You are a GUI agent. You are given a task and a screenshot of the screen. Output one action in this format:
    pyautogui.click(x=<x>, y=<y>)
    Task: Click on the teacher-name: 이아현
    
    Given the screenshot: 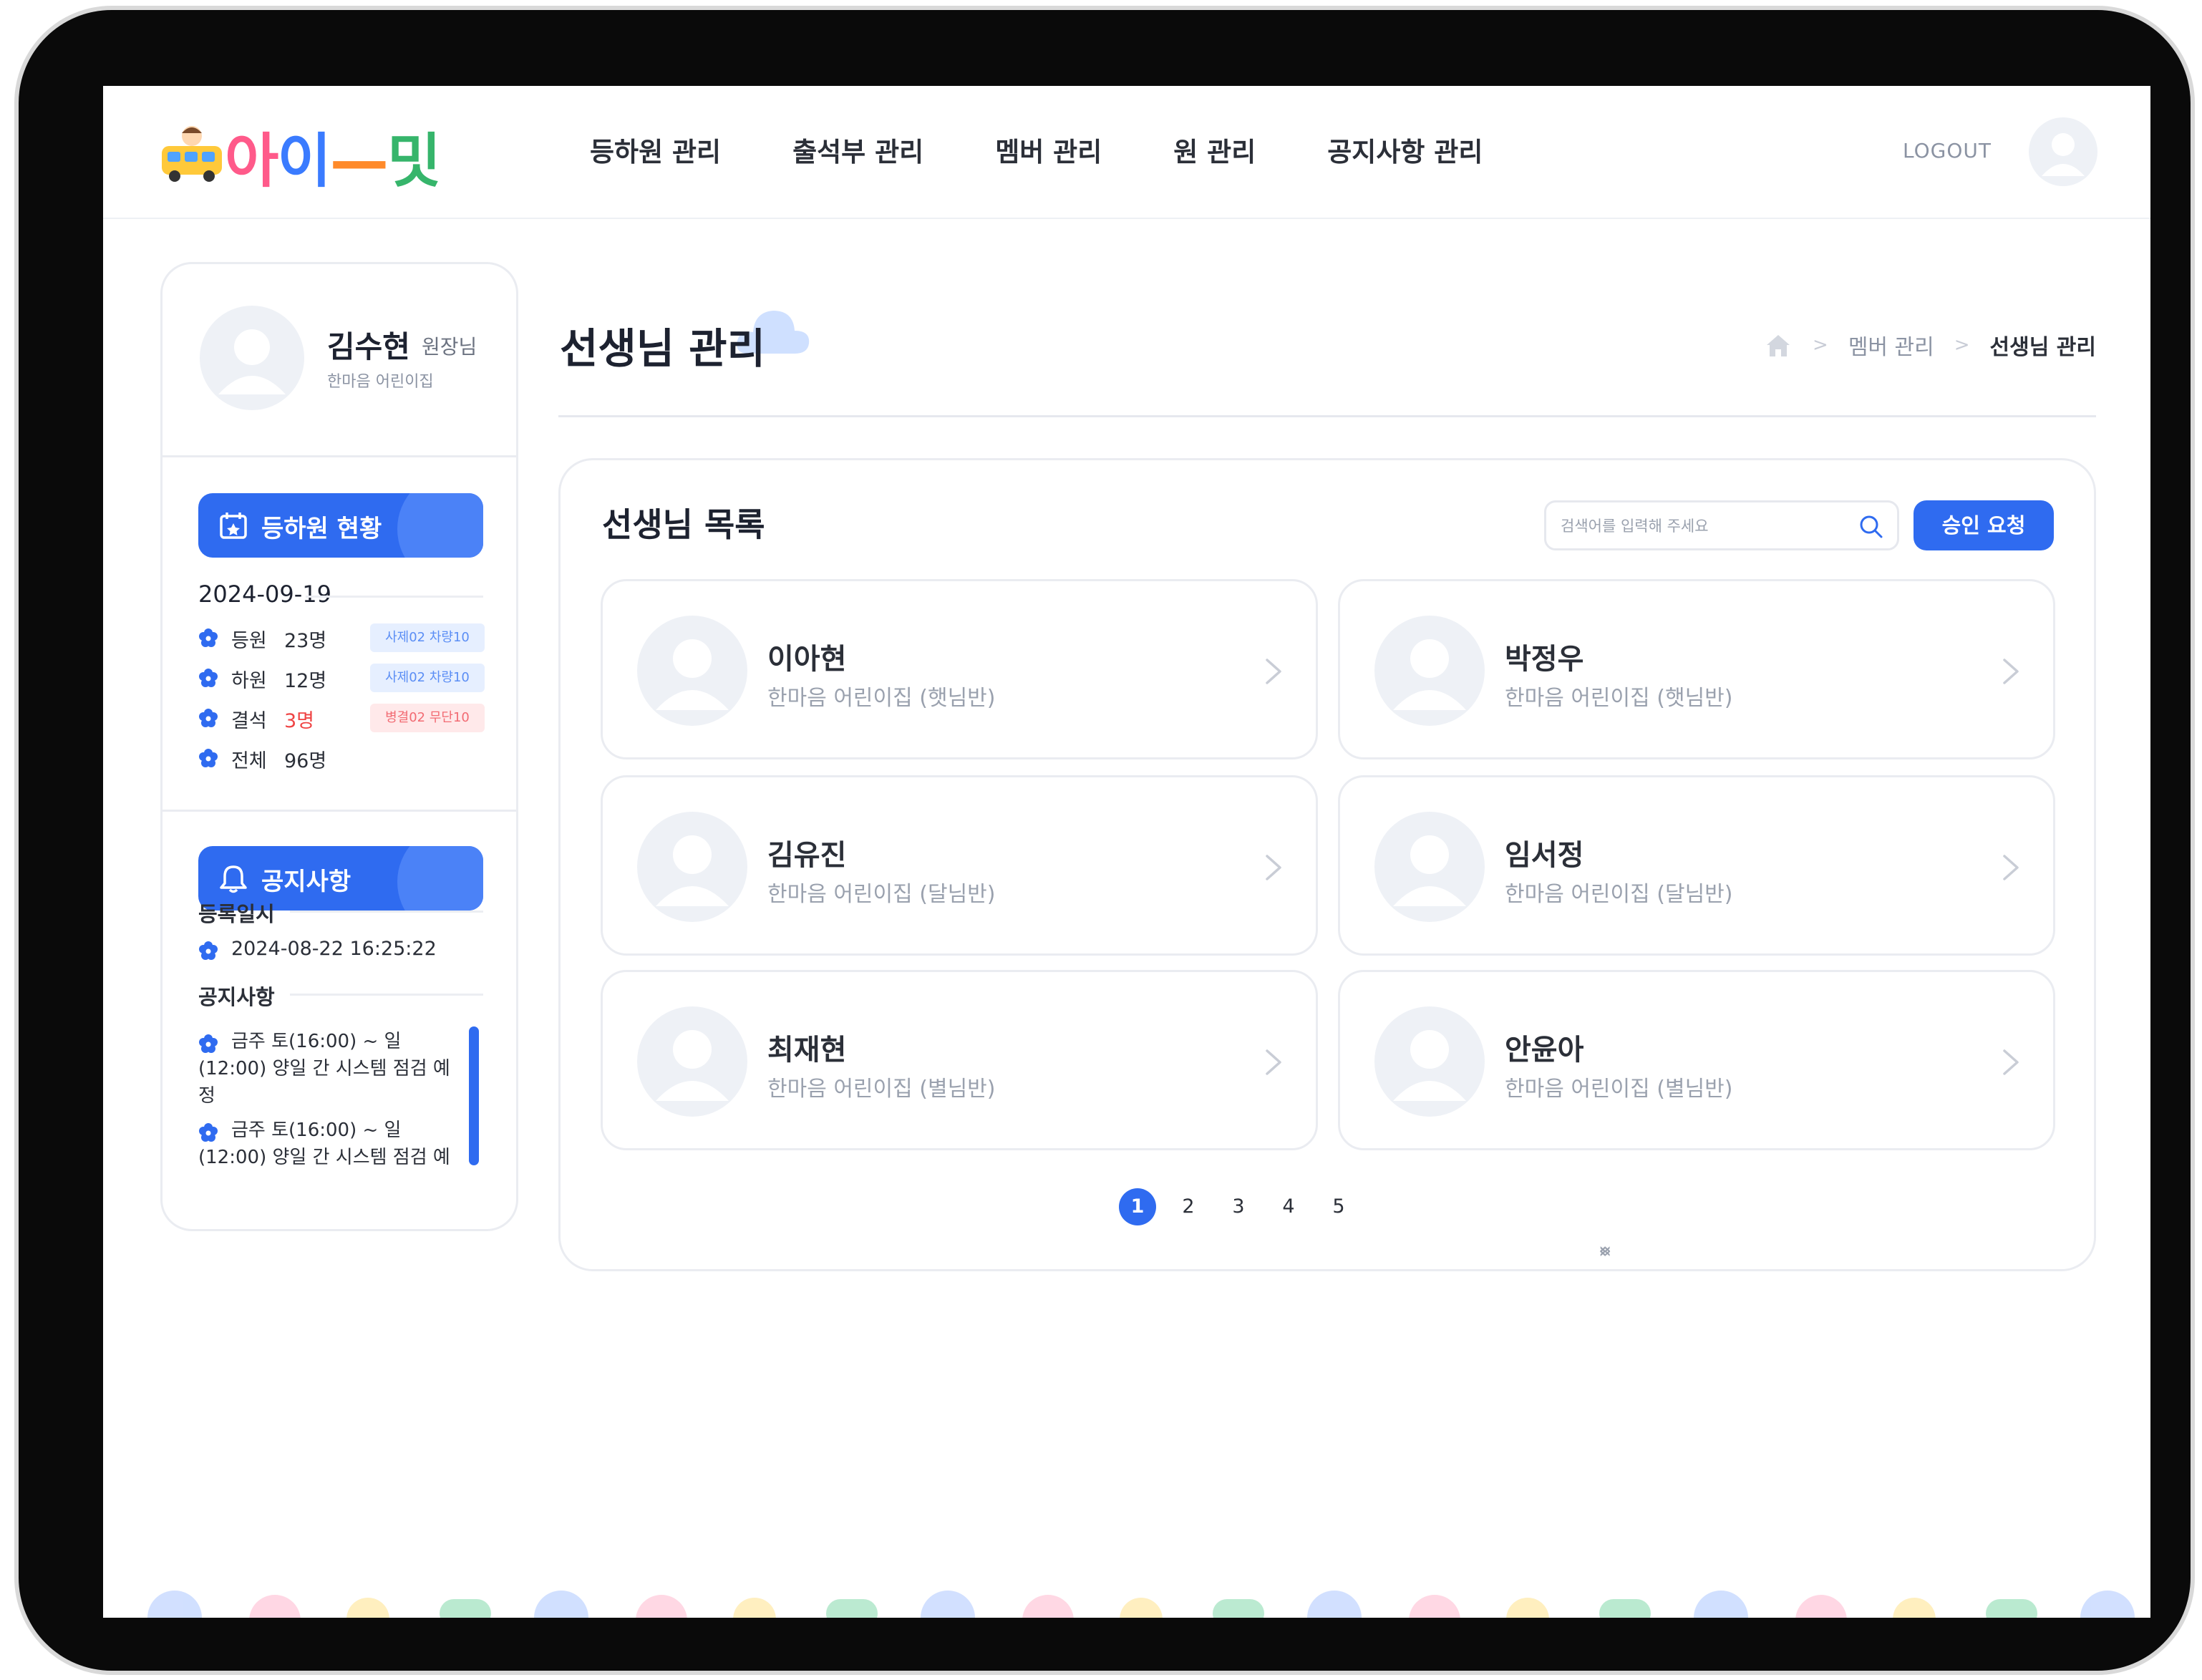 What is the action you would take?
    pyautogui.click(x=807, y=659)
    